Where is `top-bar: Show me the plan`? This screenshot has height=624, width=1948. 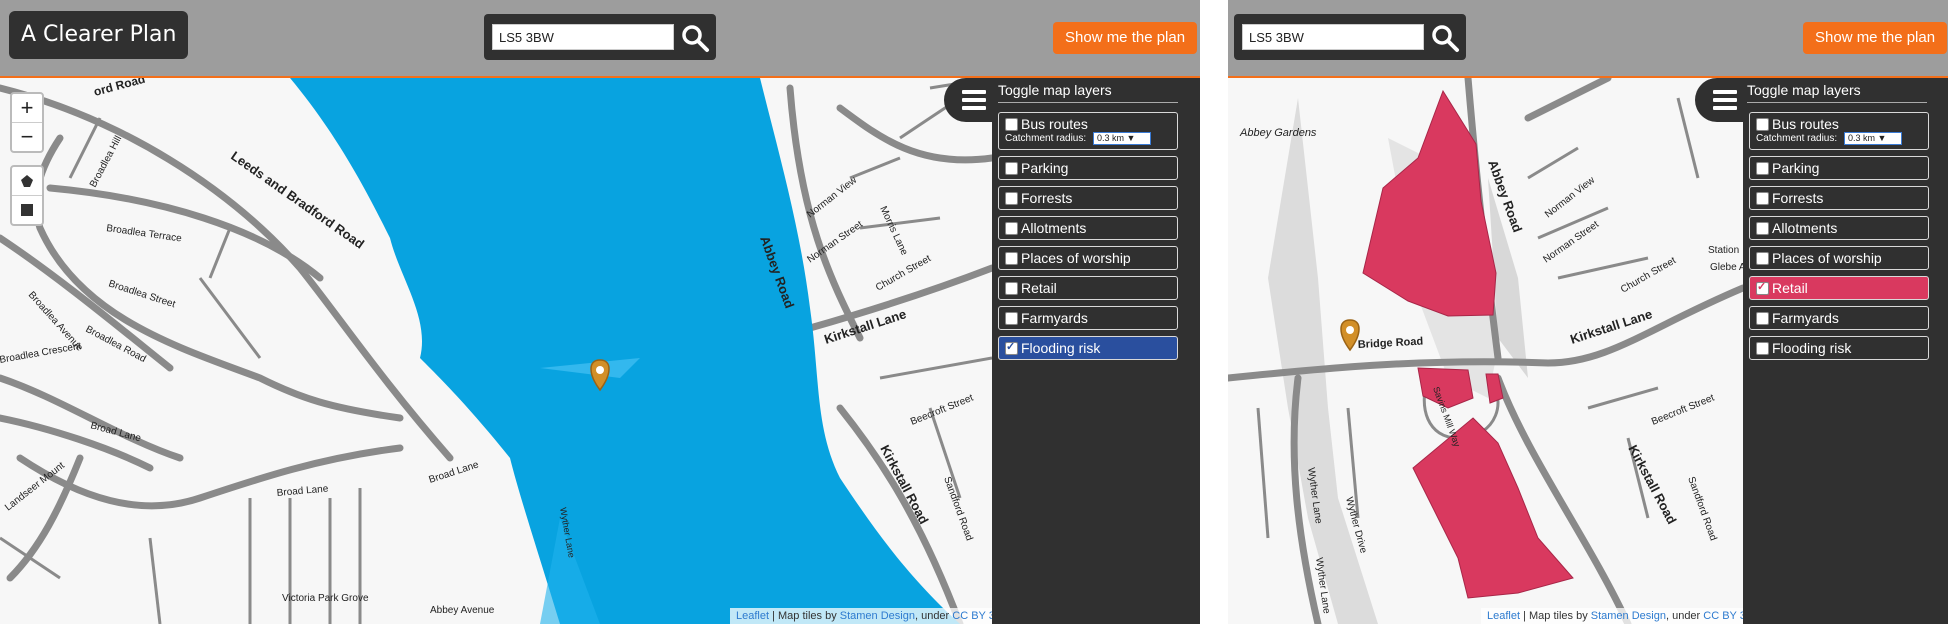
top-bar: Show me the plan is located at coordinates (1588, 39).